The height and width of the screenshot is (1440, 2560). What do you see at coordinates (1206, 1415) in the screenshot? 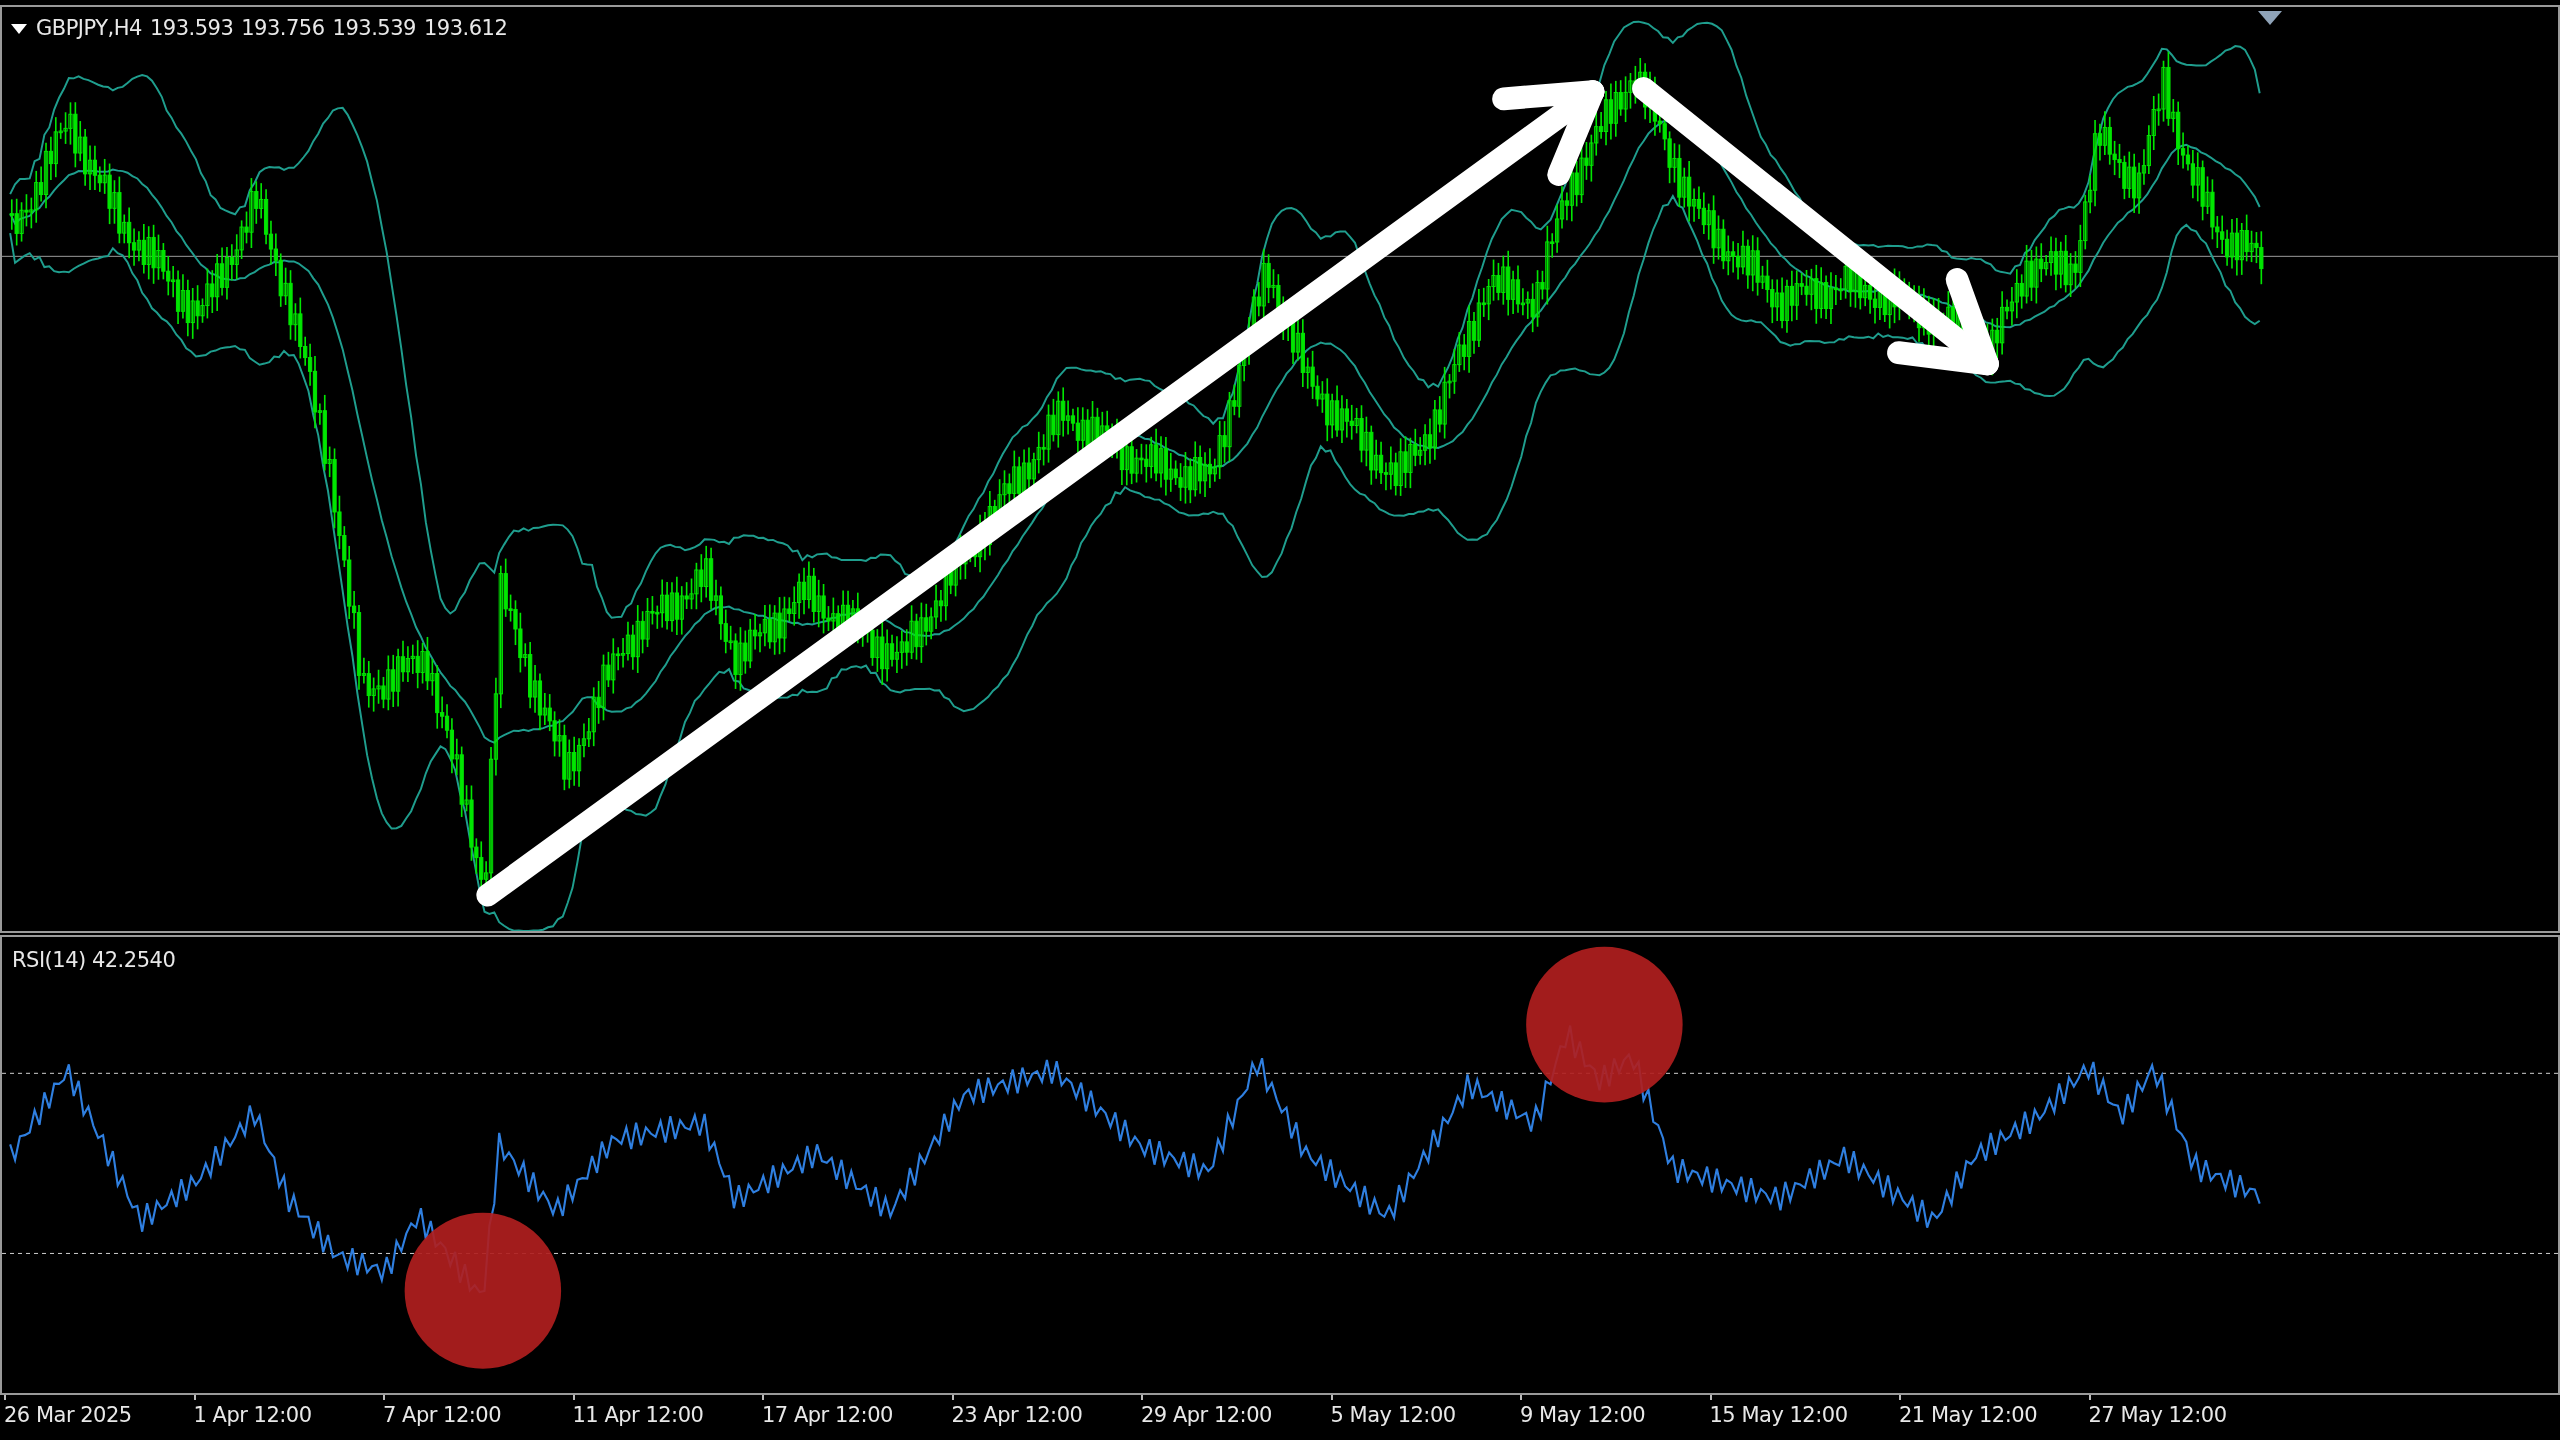
I see `time-axis-label: 29 Apr 12:00` at bounding box center [1206, 1415].